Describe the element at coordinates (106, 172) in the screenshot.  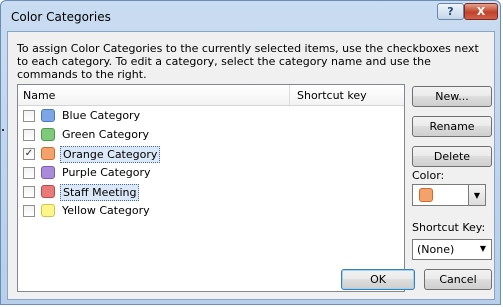
I see `category-name-purple: Purple Category` at that location.